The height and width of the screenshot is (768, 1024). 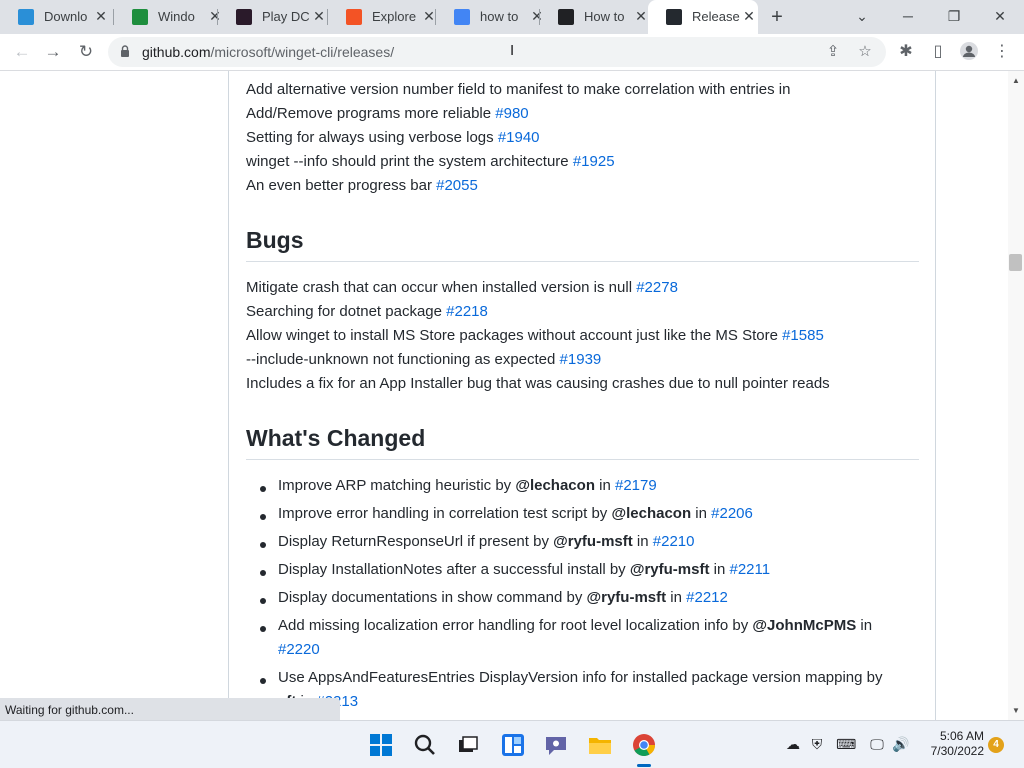 What do you see at coordinates (1000, 16) in the screenshot?
I see `close-window-icon: ✕` at bounding box center [1000, 16].